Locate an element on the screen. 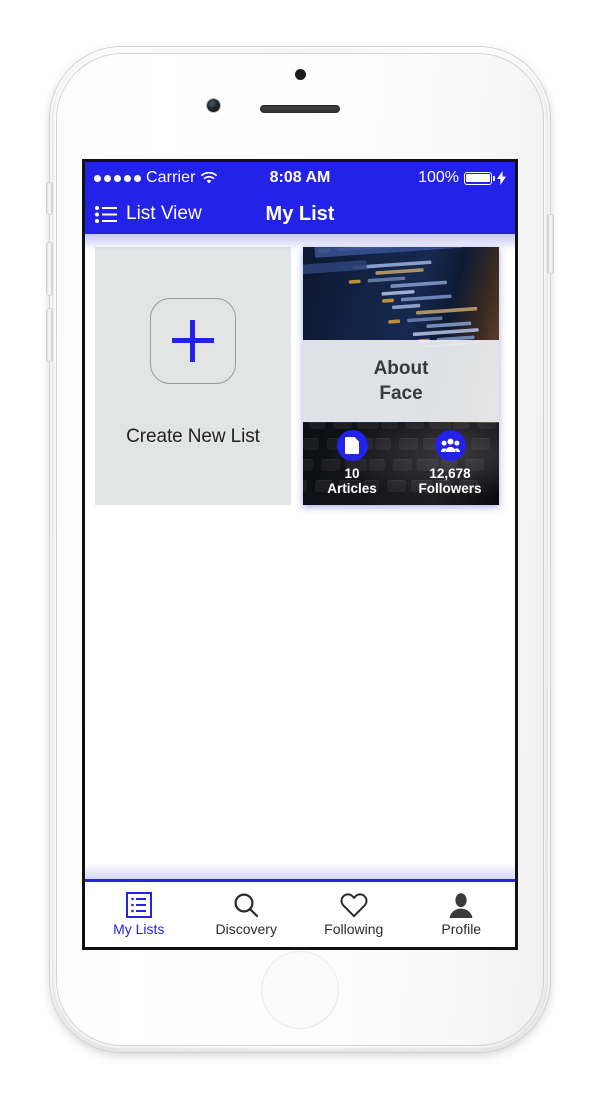 The image size is (600, 1099). stat-articles-label: Articles is located at coordinates (352, 488).